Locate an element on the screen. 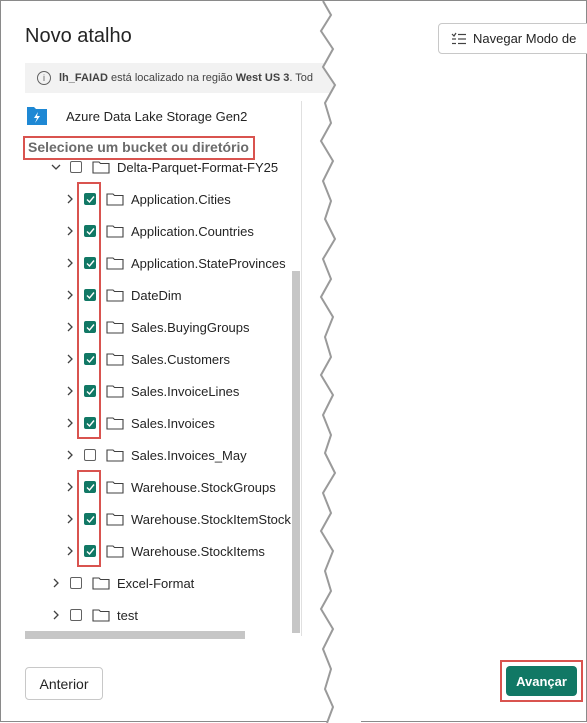 The image size is (587, 723). navigate-mode-label: Navegar Modo de is located at coordinates (525, 38).